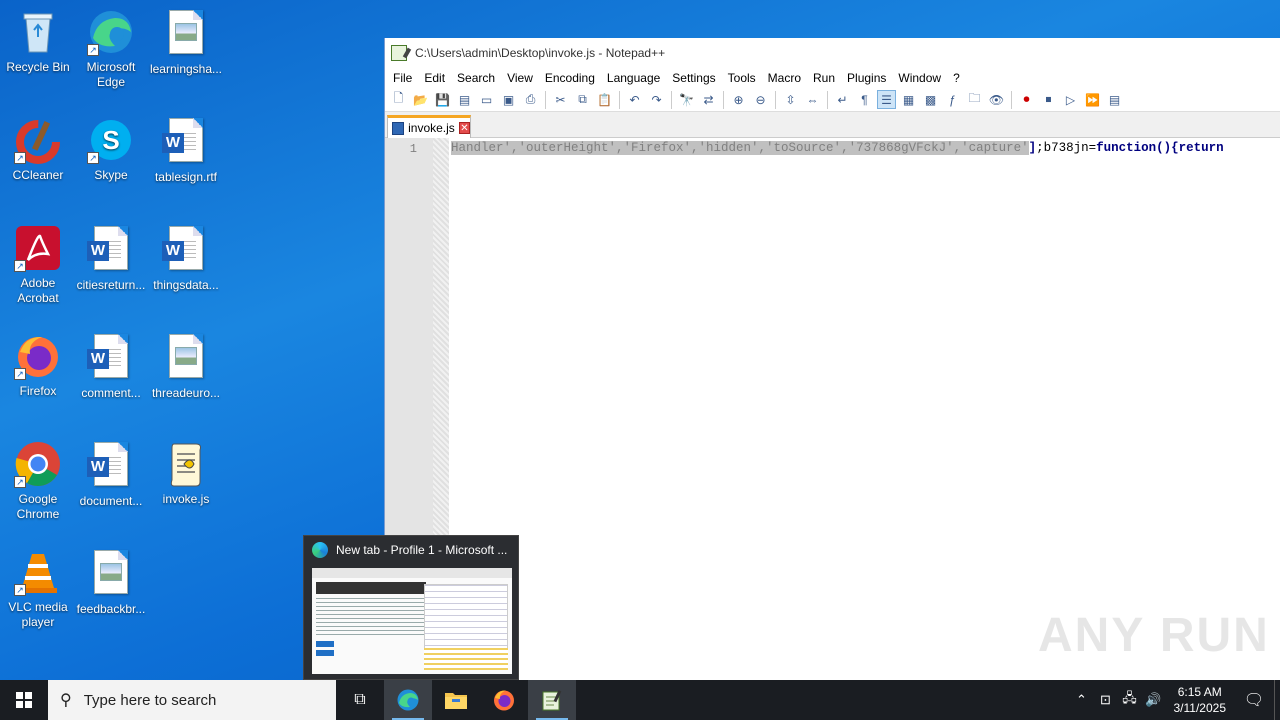 The height and width of the screenshot is (720, 1280). What do you see at coordinates (824, 78) in the screenshot?
I see `menu-run: Run` at bounding box center [824, 78].